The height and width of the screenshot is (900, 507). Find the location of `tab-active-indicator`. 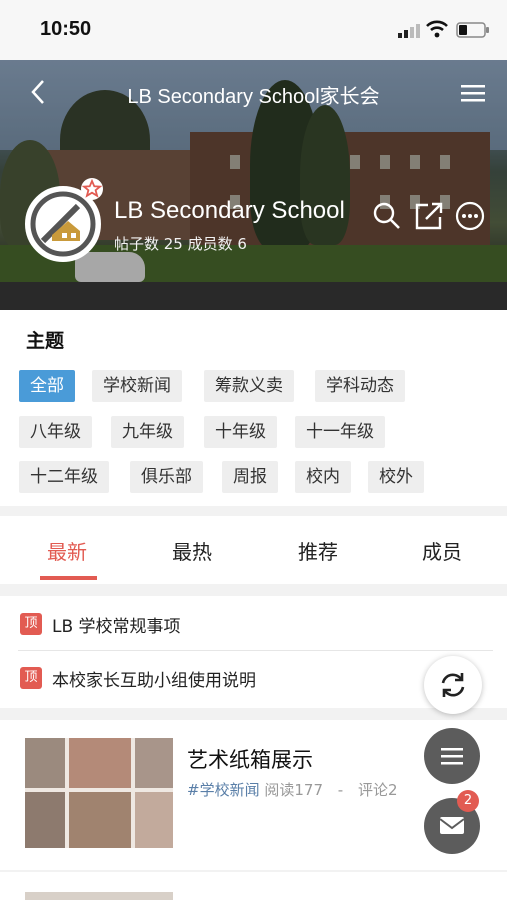

tab-active-indicator is located at coordinates (68, 578).